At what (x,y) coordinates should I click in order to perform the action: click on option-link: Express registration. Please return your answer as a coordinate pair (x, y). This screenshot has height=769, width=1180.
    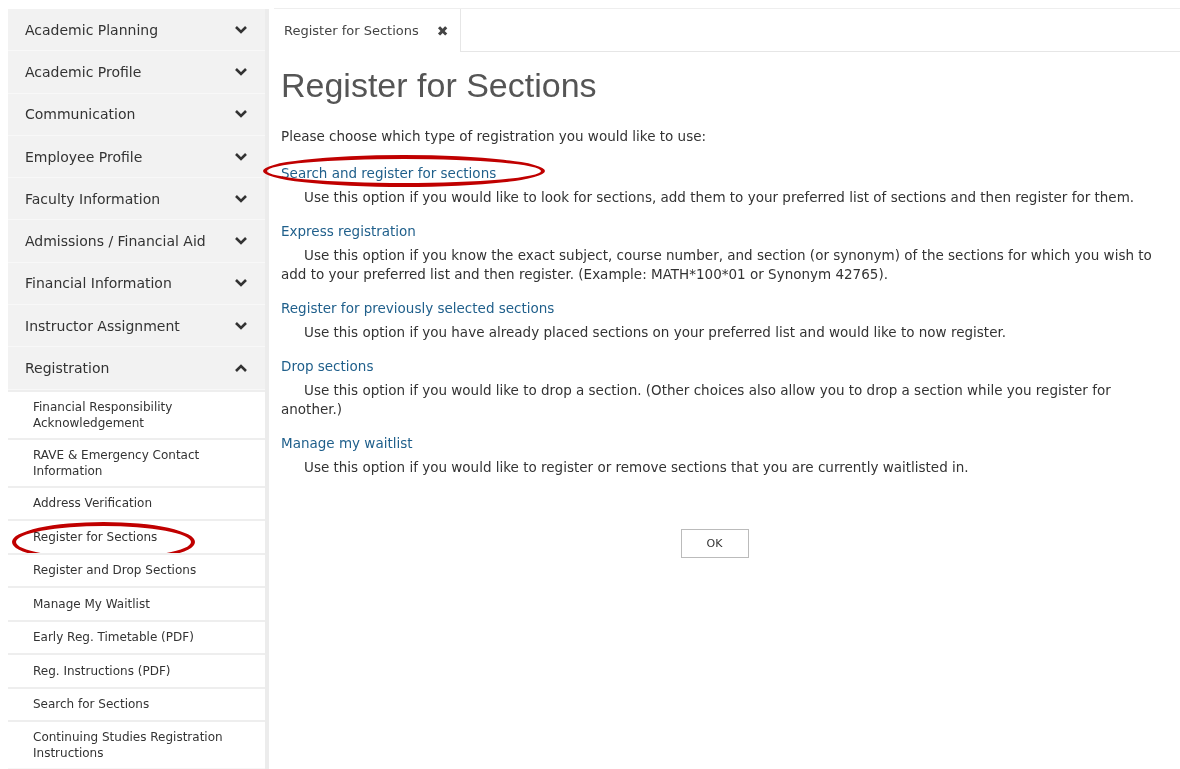
    Looking at the image, I should click on (348, 231).